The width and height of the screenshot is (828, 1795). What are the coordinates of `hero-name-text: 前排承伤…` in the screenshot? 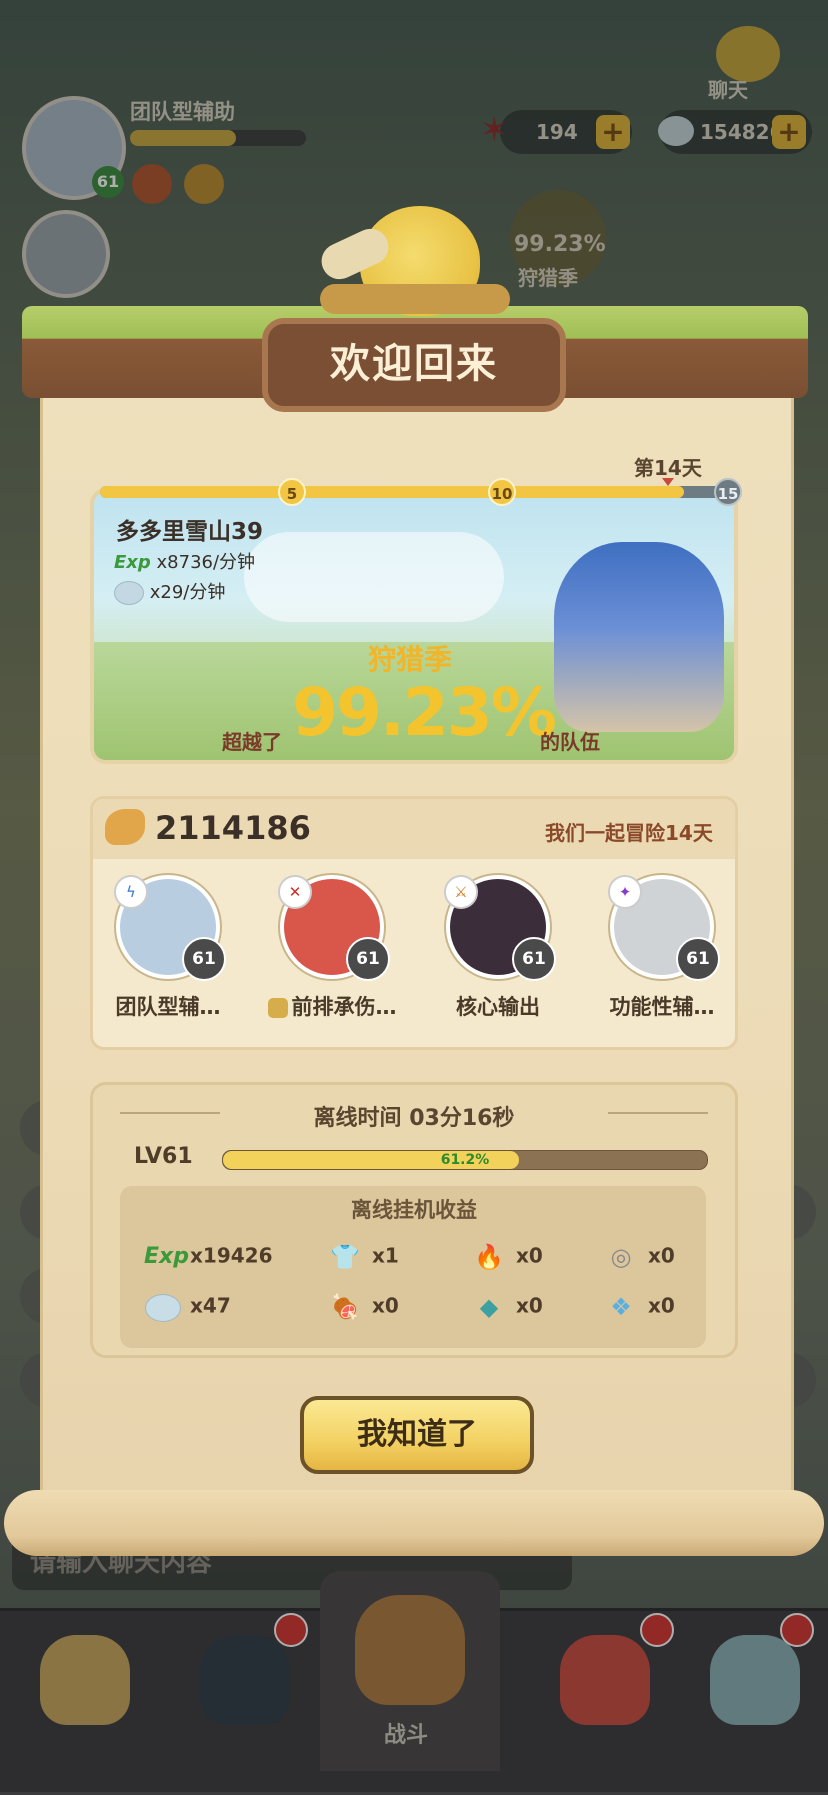 It's located at (344, 1007).